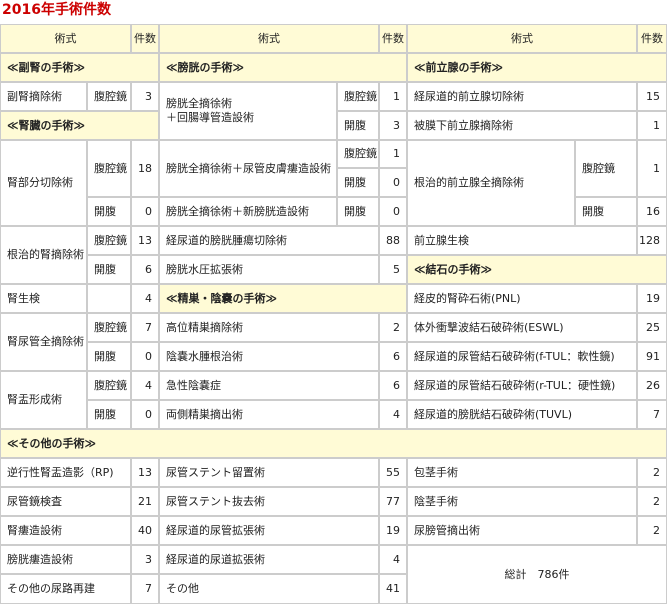 Image resolution: width=667 pixels, height=604 pixels. I want to click on section-bladder: ≪膀胱の手術≫, so click(283, 67).